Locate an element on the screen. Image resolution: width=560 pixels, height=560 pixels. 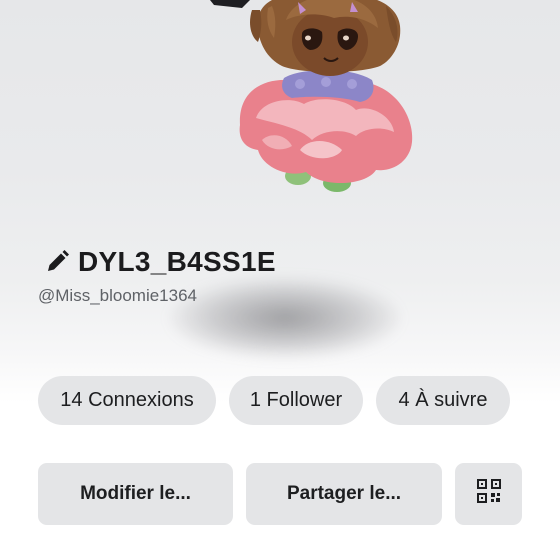
qr-code-button is located at coordinates (488, 494).